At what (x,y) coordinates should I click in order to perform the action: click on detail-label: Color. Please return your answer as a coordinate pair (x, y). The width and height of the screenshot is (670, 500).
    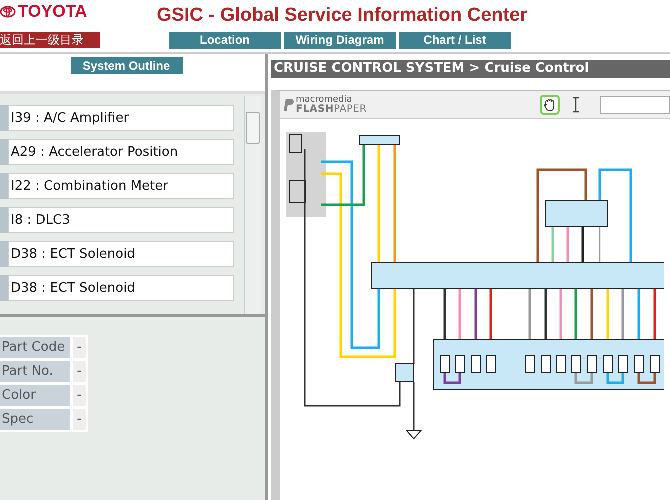
    Looking at the image, I should click on (35, 395).